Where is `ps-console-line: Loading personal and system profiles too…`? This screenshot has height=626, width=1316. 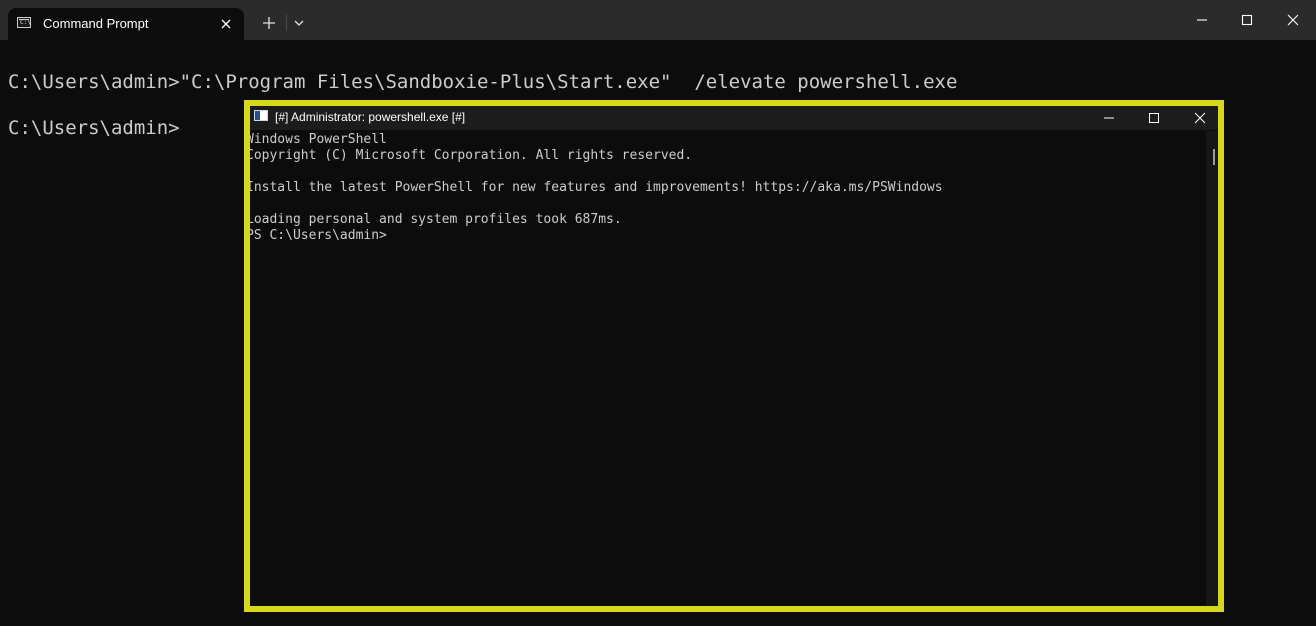 ps-console-line: Loading personal and system profiles too… is located at coordinates (436, 219).